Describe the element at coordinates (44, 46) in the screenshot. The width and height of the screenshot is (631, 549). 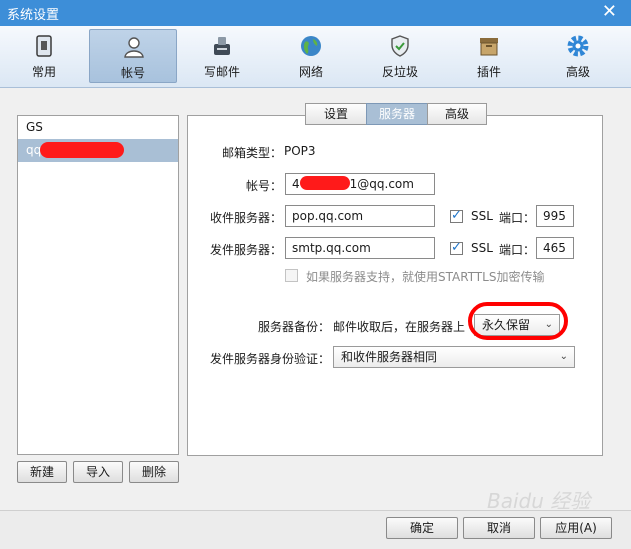
I see `general-icon` at that location.